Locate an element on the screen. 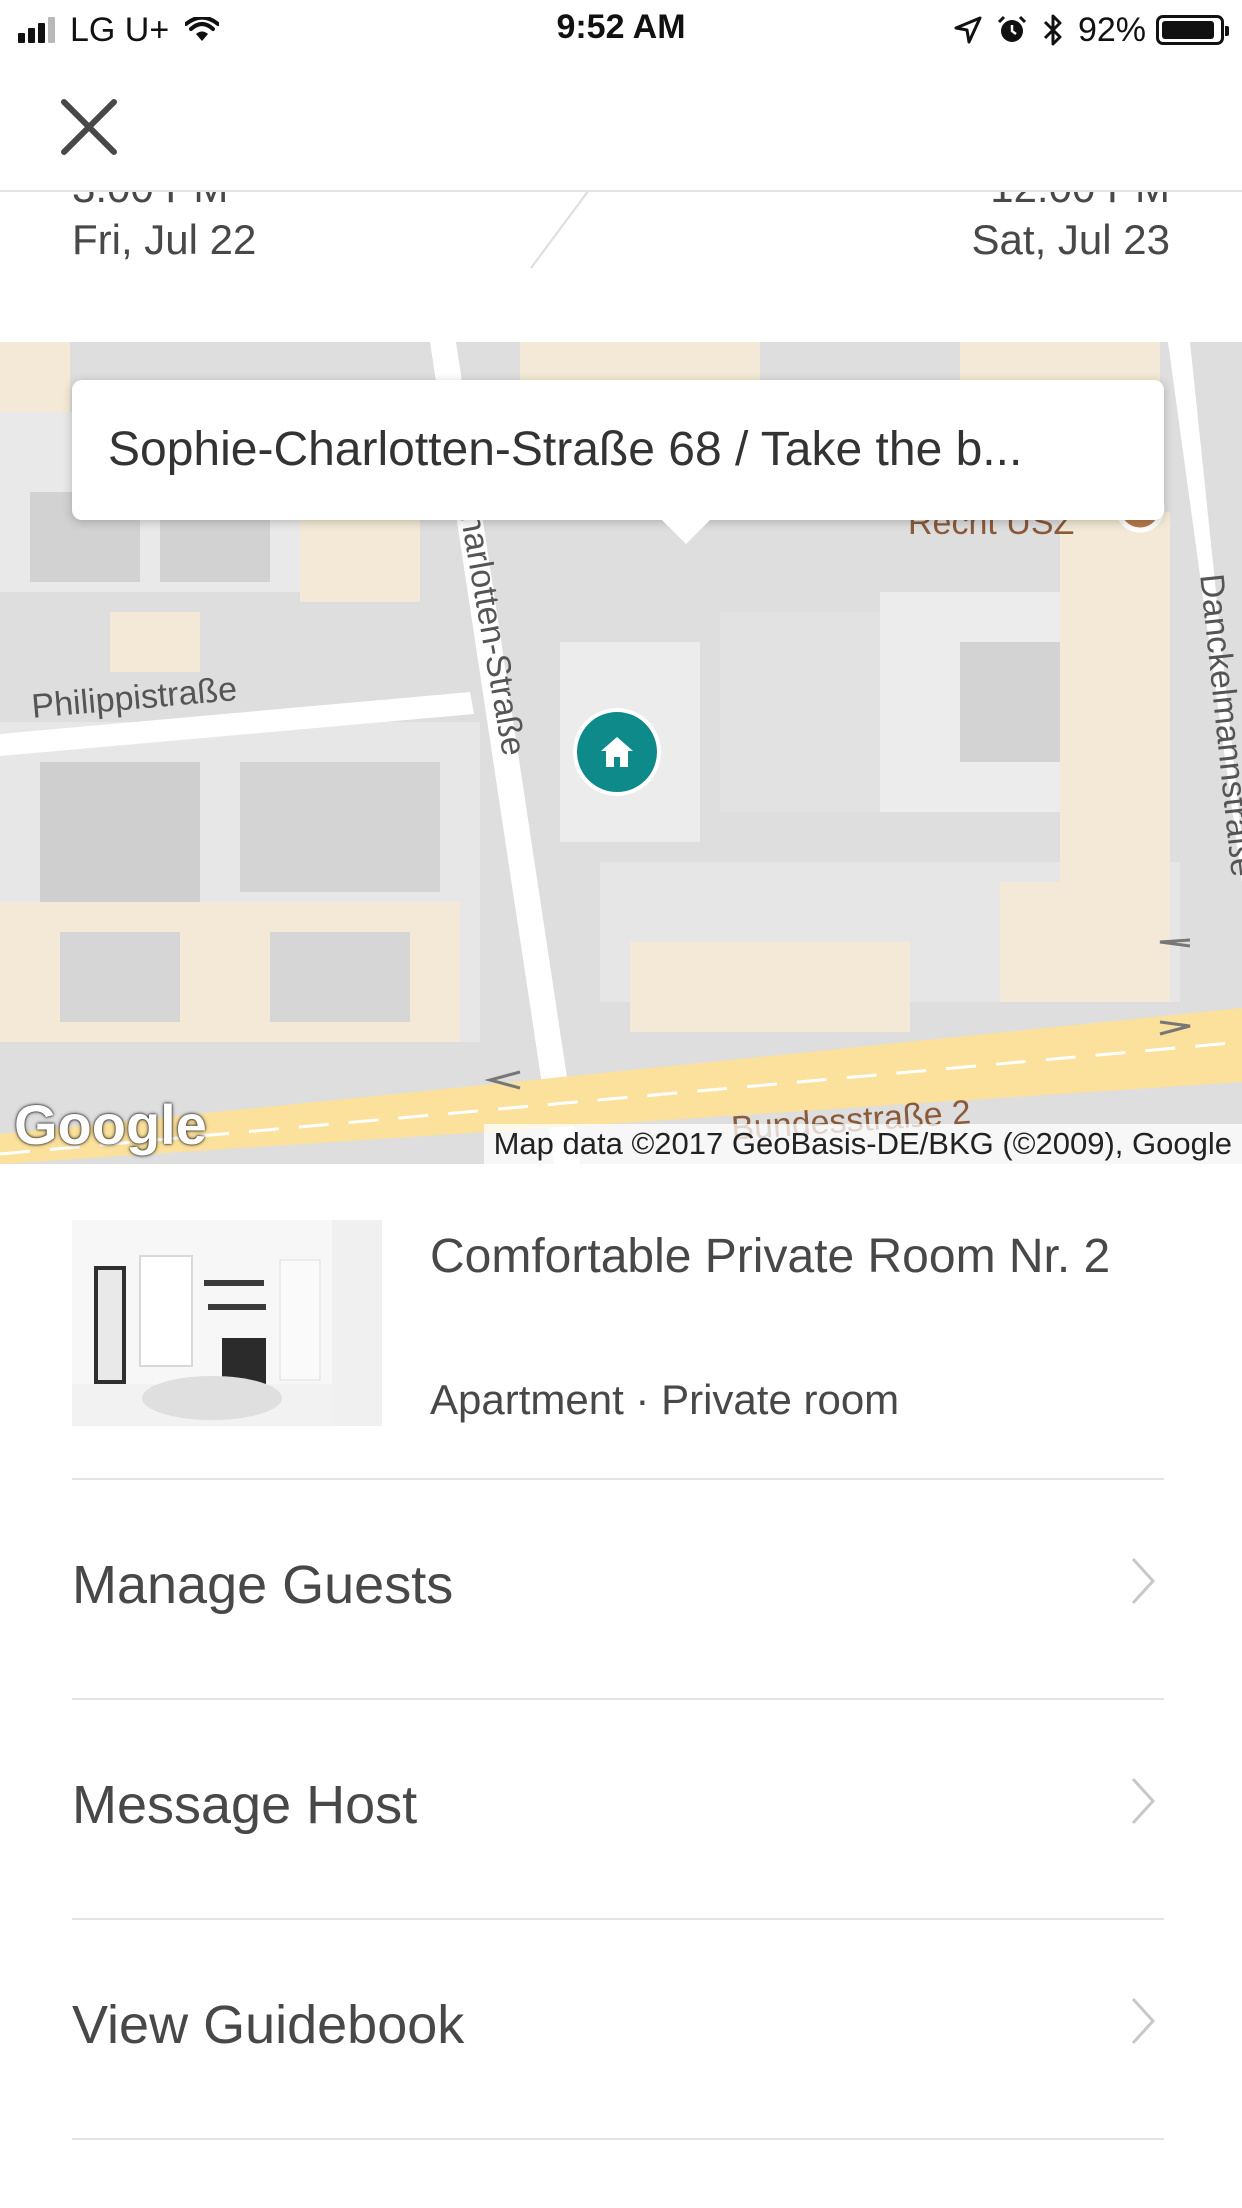 This screenshot has width=1242, height=2208. view-guidebook-row: View Guidebook is located at coordinates (618, 2029).